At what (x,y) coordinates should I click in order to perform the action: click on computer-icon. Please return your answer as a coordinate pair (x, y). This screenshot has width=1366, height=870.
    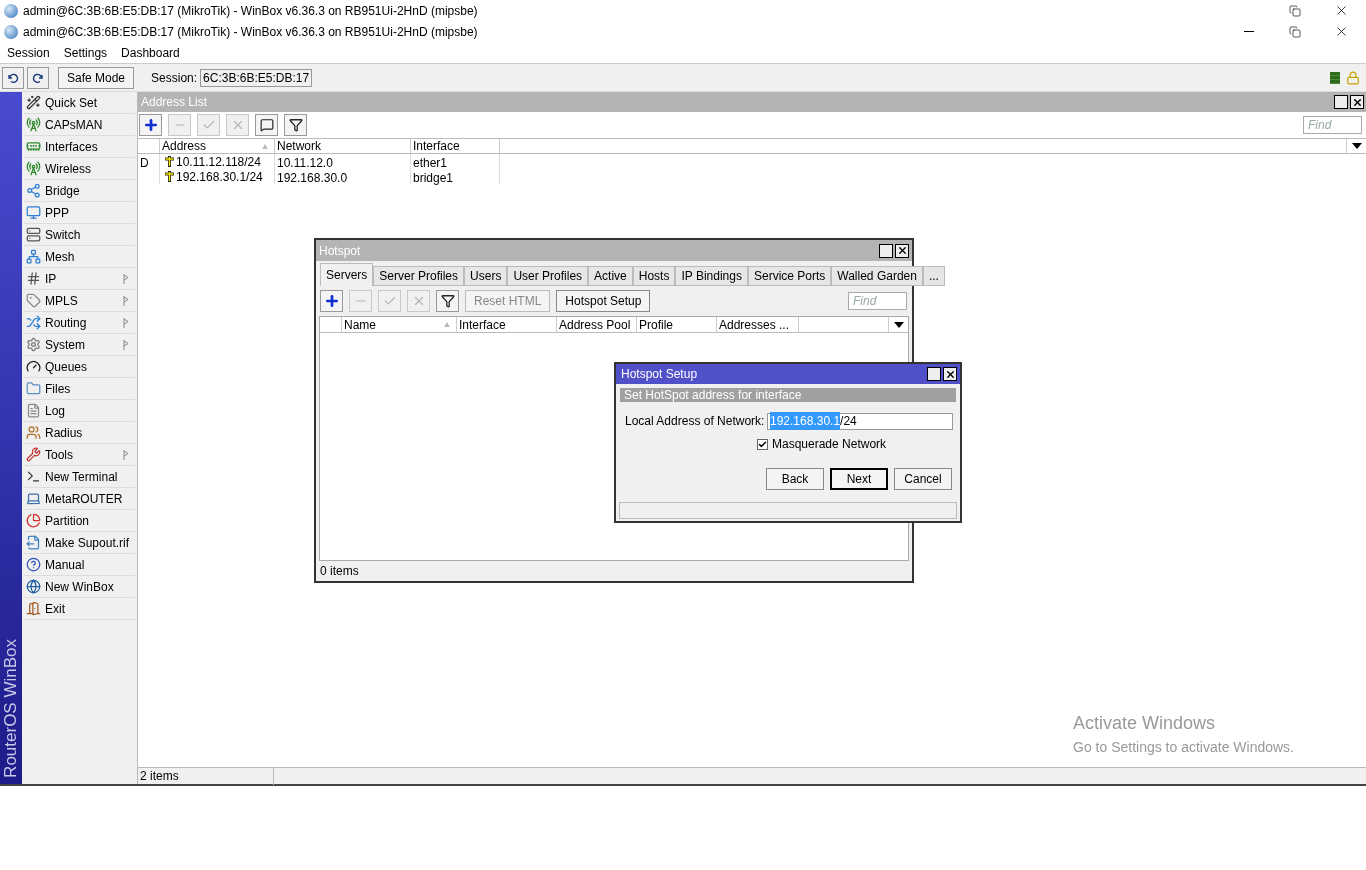
    Looking at the image, I should click on (33, 498).